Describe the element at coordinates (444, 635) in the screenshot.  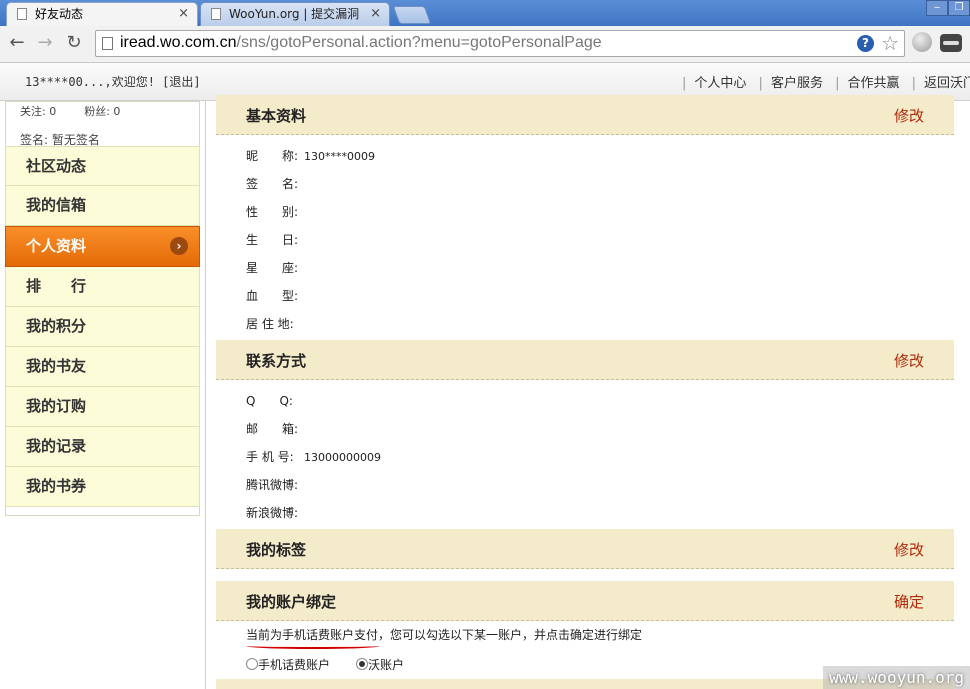
I see `binding-notice: 当前为手机话费账户支付，您可以勾选以下某一账户，并点击确定进行绑定` at that location.